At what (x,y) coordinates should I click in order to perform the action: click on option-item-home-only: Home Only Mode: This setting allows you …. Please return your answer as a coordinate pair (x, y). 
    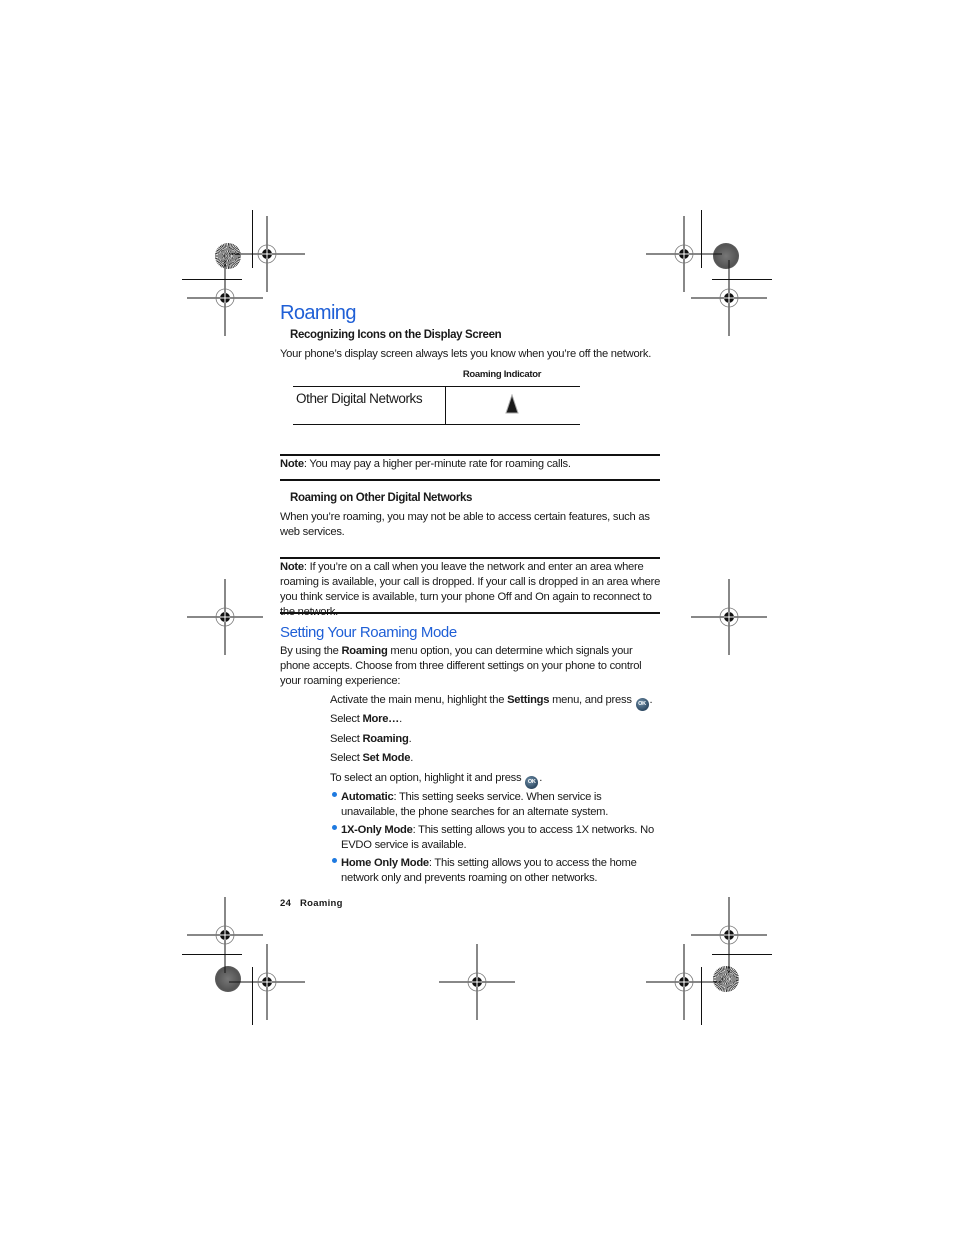
    Looking at the image, I should click on (496, 871).